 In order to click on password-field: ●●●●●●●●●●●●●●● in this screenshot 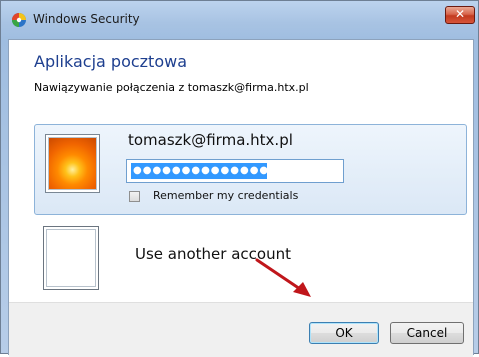, I will do `click(235, 171)`.